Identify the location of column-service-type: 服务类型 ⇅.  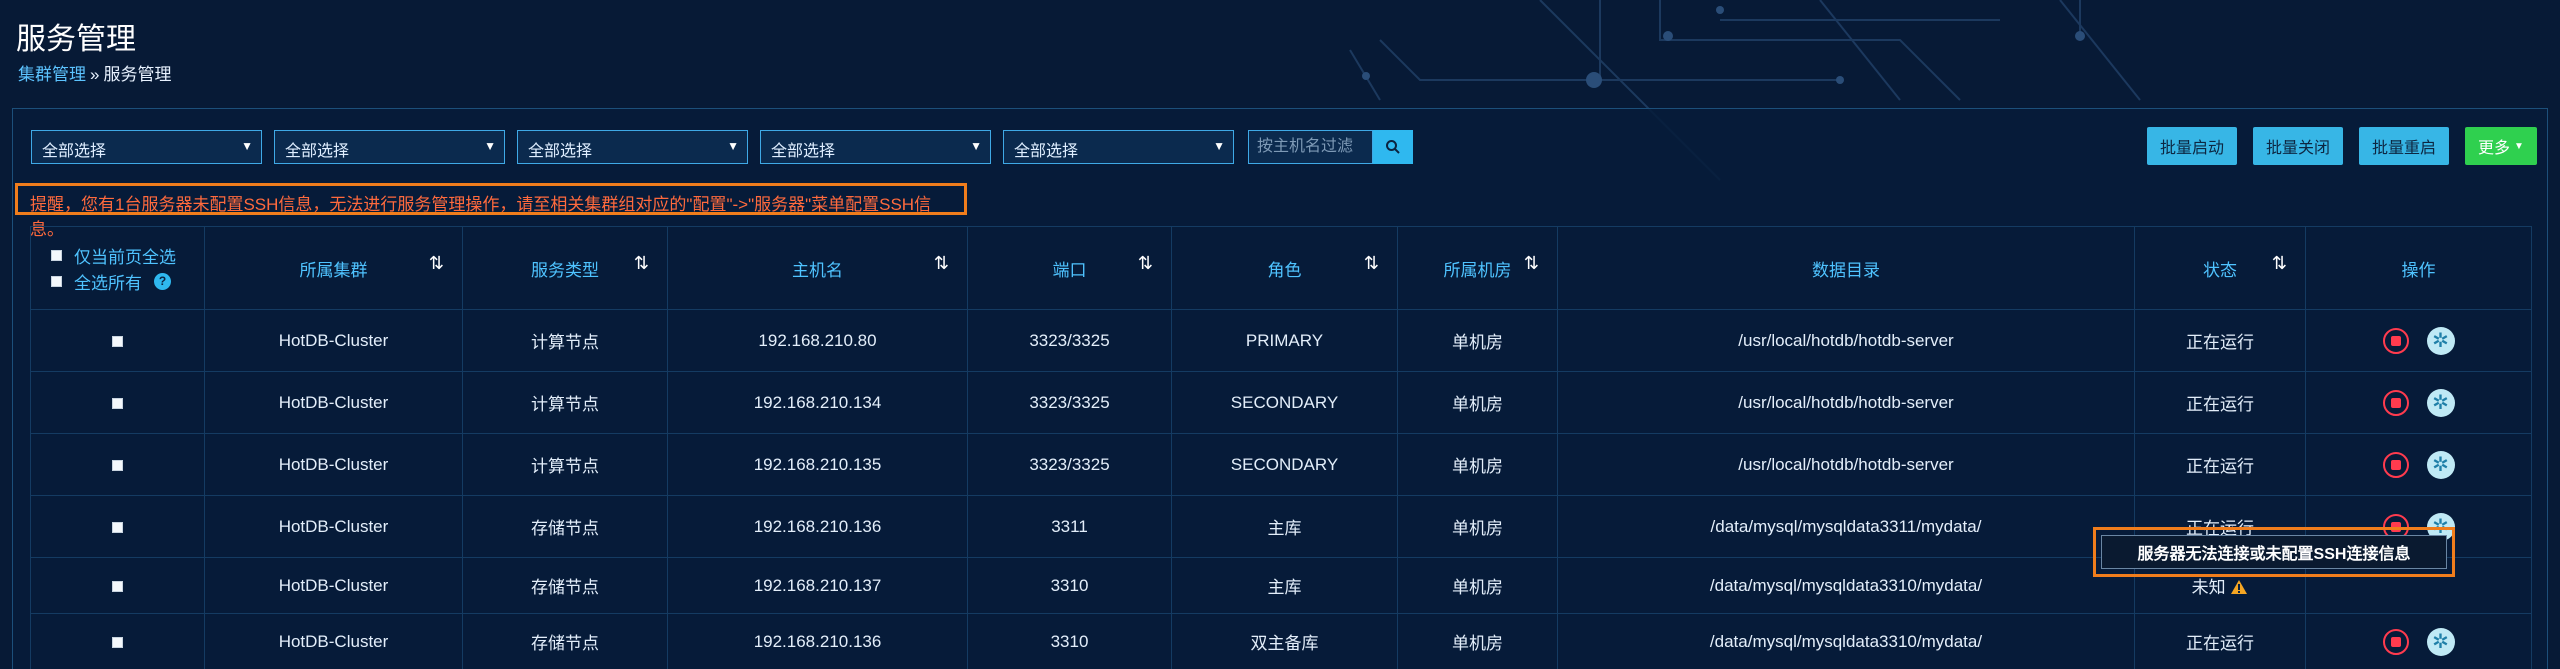
(565, 268).